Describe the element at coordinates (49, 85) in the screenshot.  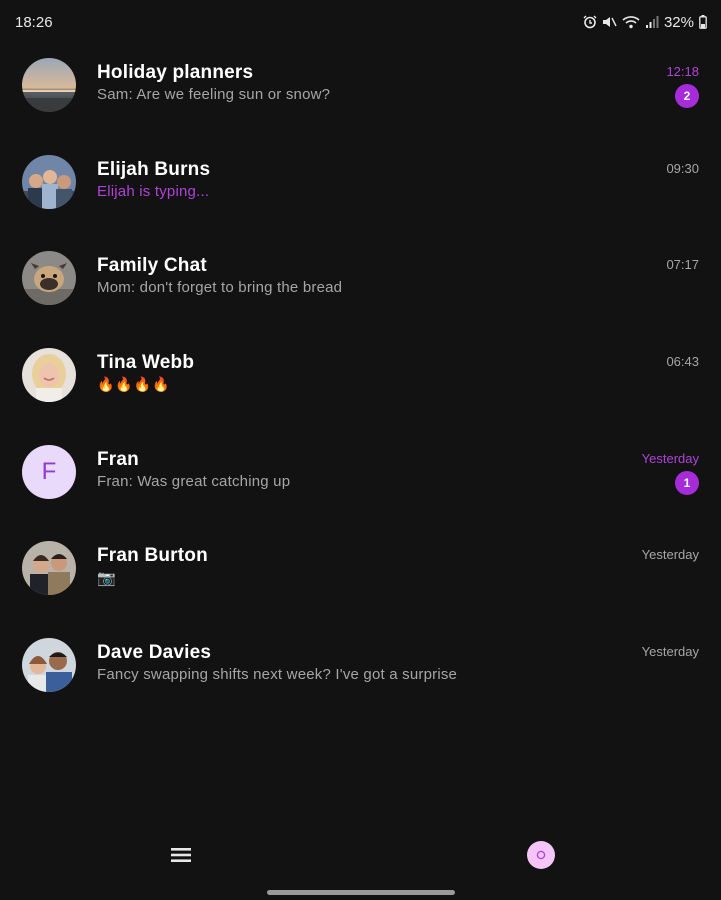
I see `beach-photo-avatar` at that location.